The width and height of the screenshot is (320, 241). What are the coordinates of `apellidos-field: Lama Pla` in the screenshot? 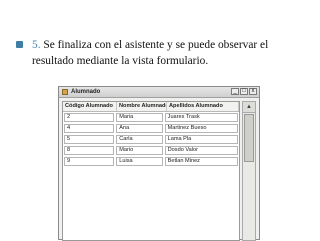 It's located at (201, 139).